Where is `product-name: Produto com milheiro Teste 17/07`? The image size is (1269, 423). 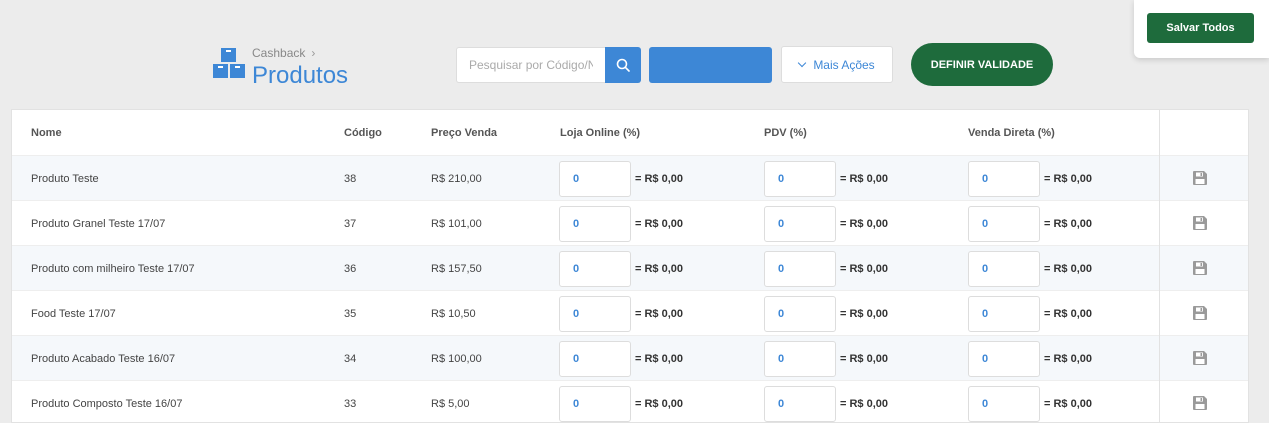 product-name: Produto com milheiro Teste 17/07 is located at coordinates (113, 268).